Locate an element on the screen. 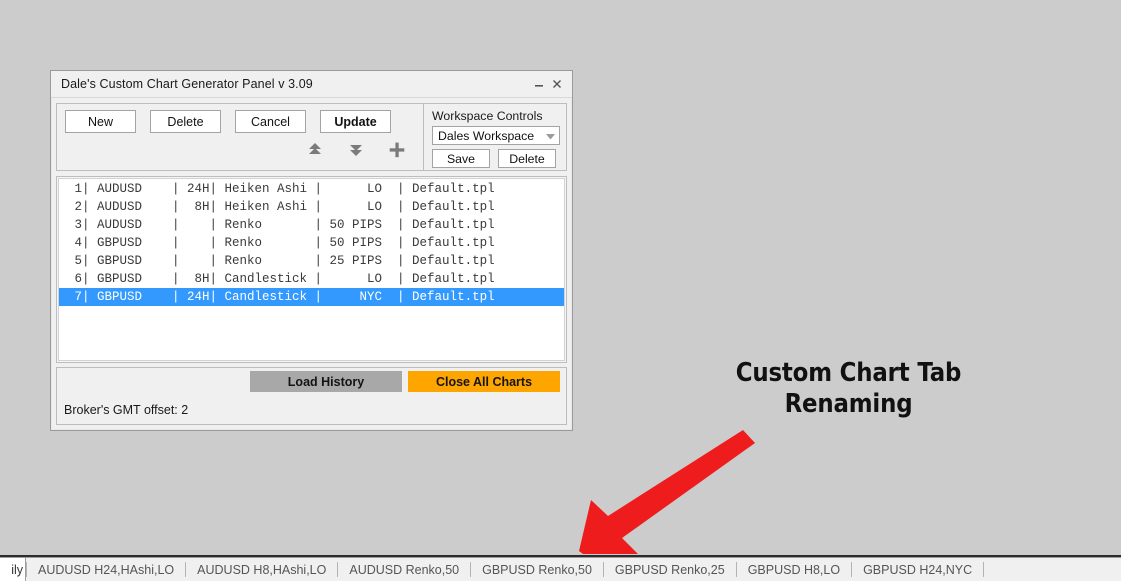 This screenshot has height=581, width=1121. chart-tab: AUDUSD H8,HAshi,LO is located at coordinates (261, 569).